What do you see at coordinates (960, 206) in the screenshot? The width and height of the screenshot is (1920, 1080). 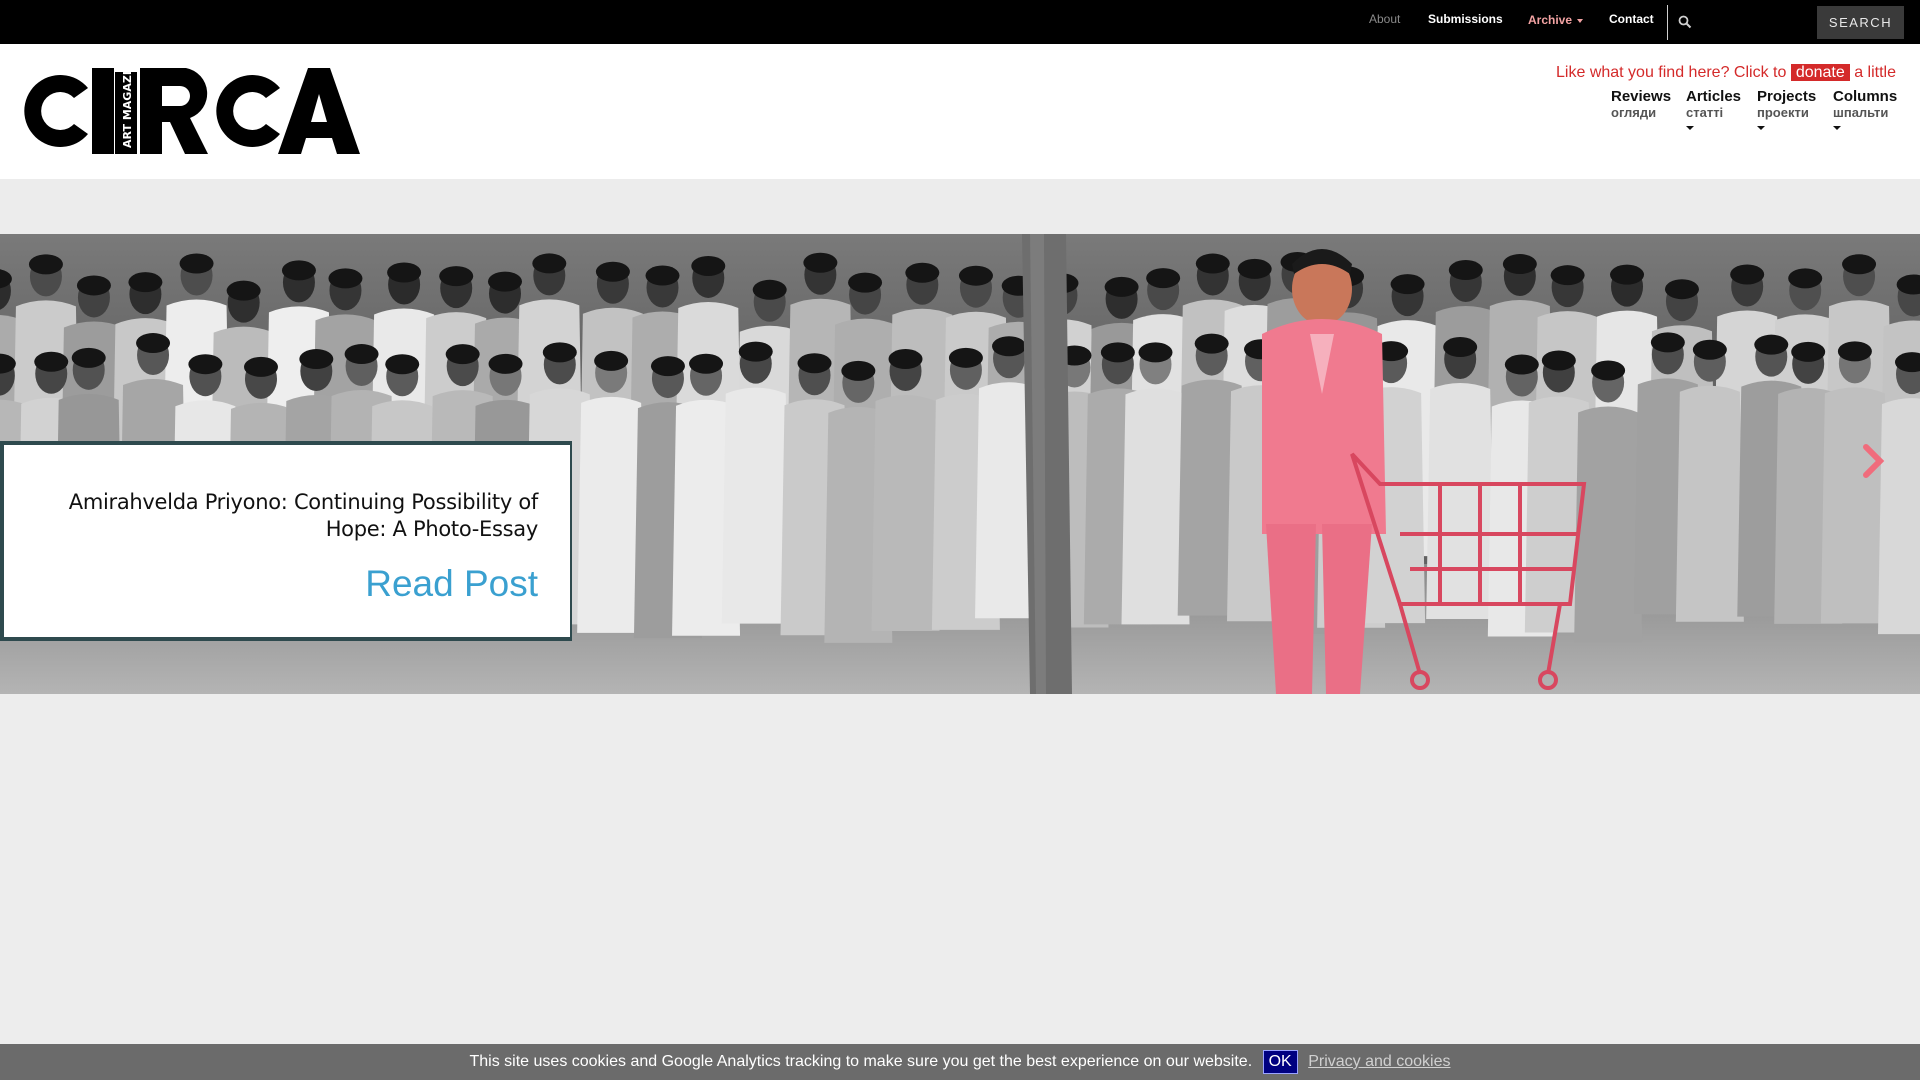 I see `header-strip` at bounding box center [960, 206].